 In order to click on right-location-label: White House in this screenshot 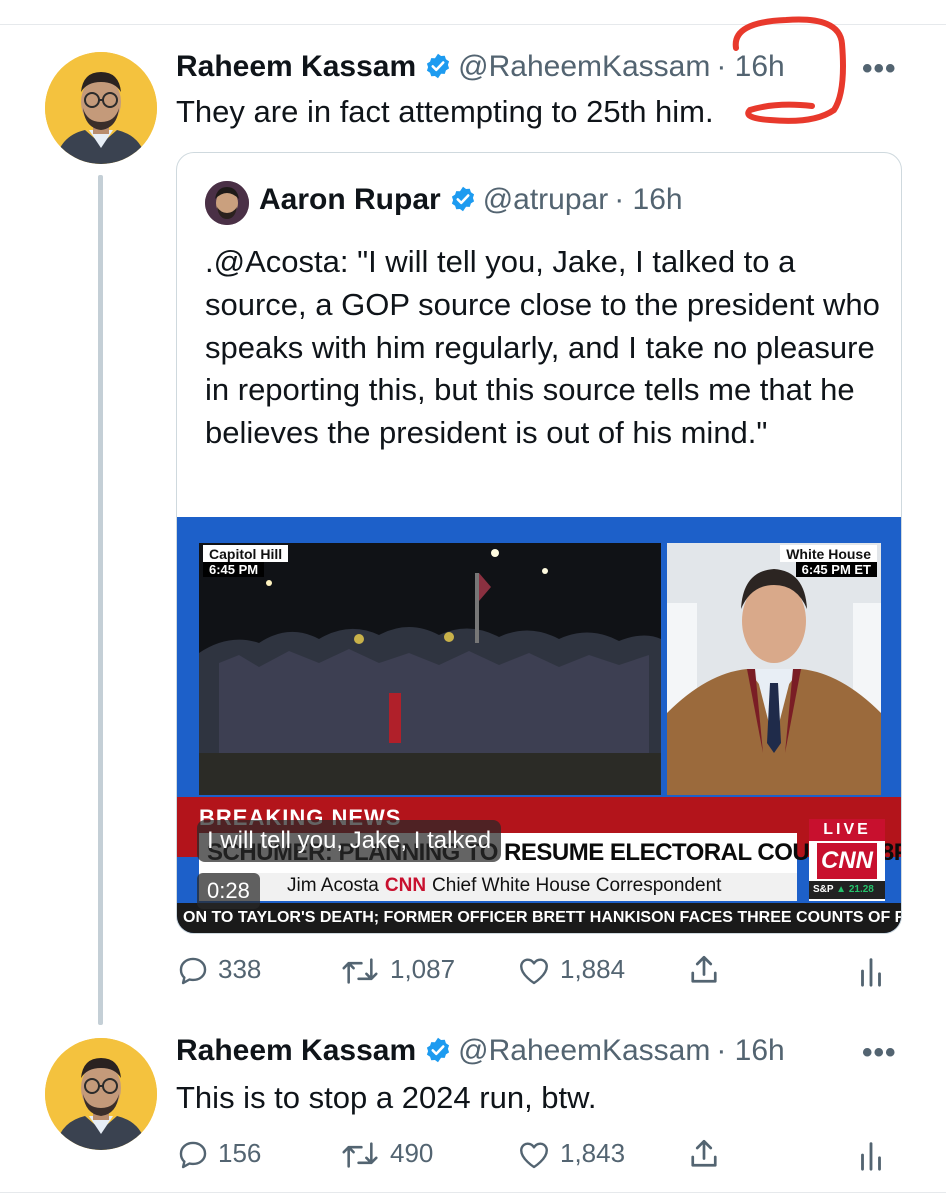, I will do `click(828, 553)`.